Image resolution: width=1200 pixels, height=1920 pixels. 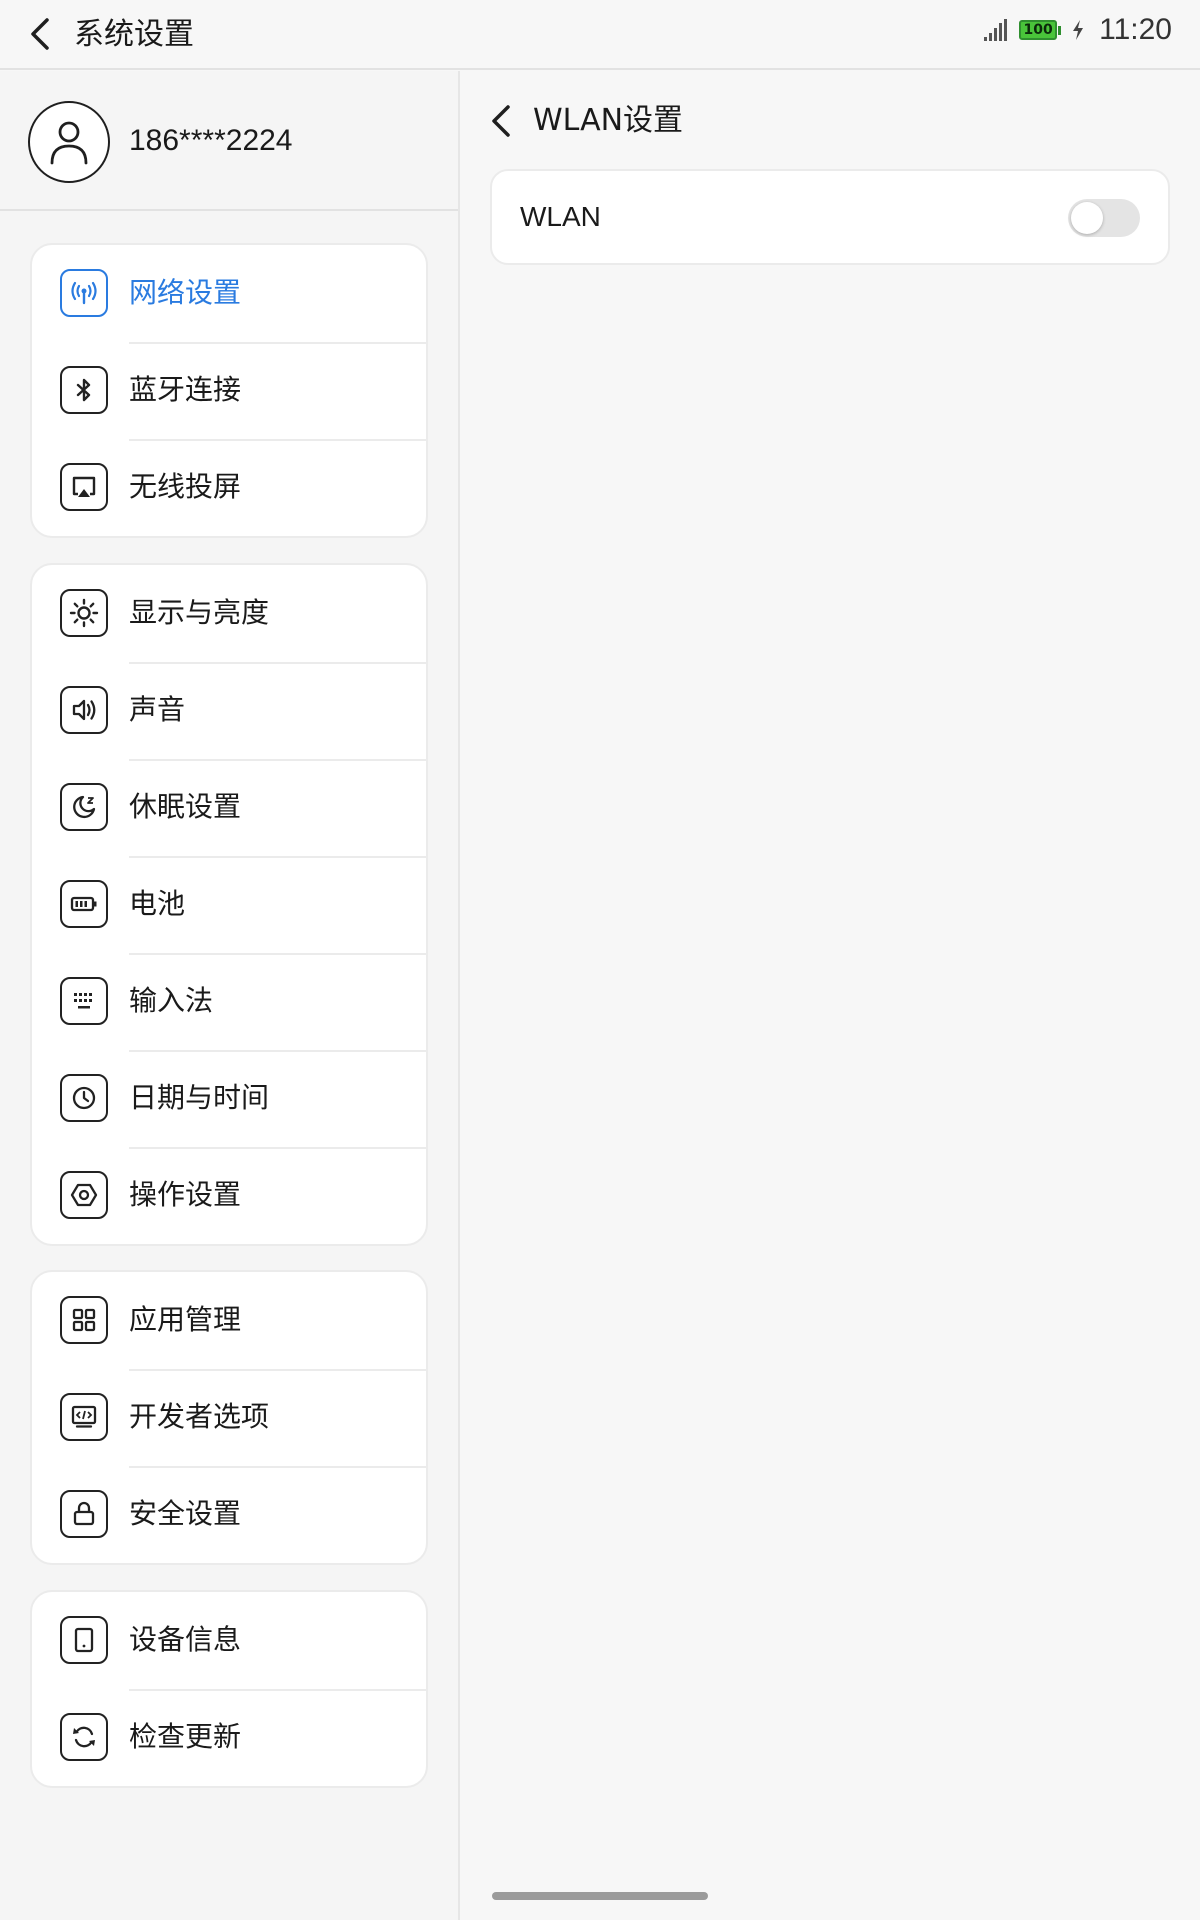 What do you see at coordinates (830, 217) in the screenshot?
I see `wlan-row: WLAN` at bounding box center [830, 217].